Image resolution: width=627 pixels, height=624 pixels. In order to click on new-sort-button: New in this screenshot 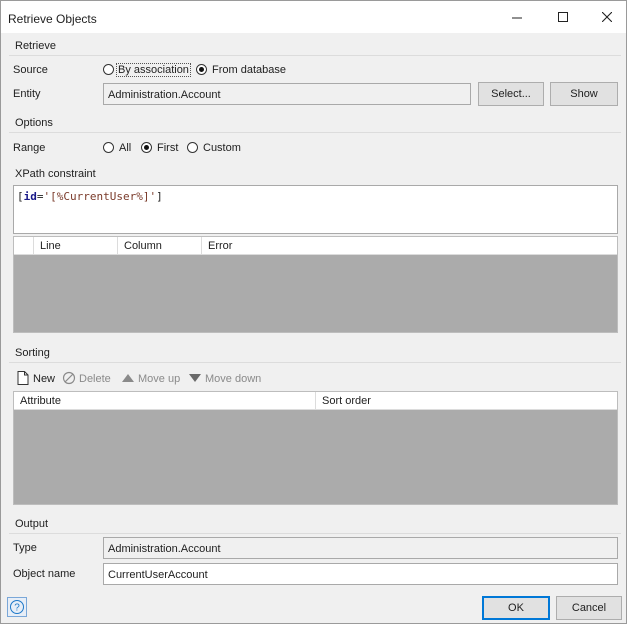, I will do `click(37, 379)`.